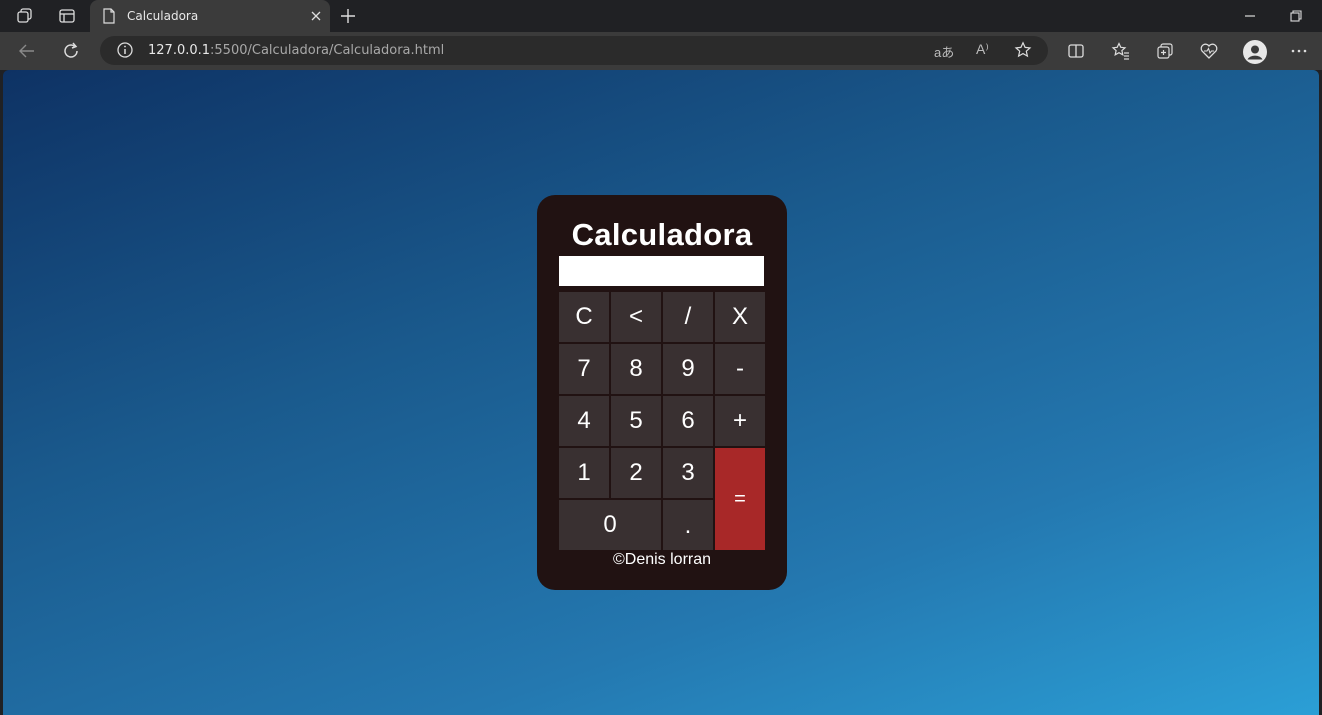 This screenshot has width=1322, height=715. I want to click on workspaces-icon, so click(25, 16).